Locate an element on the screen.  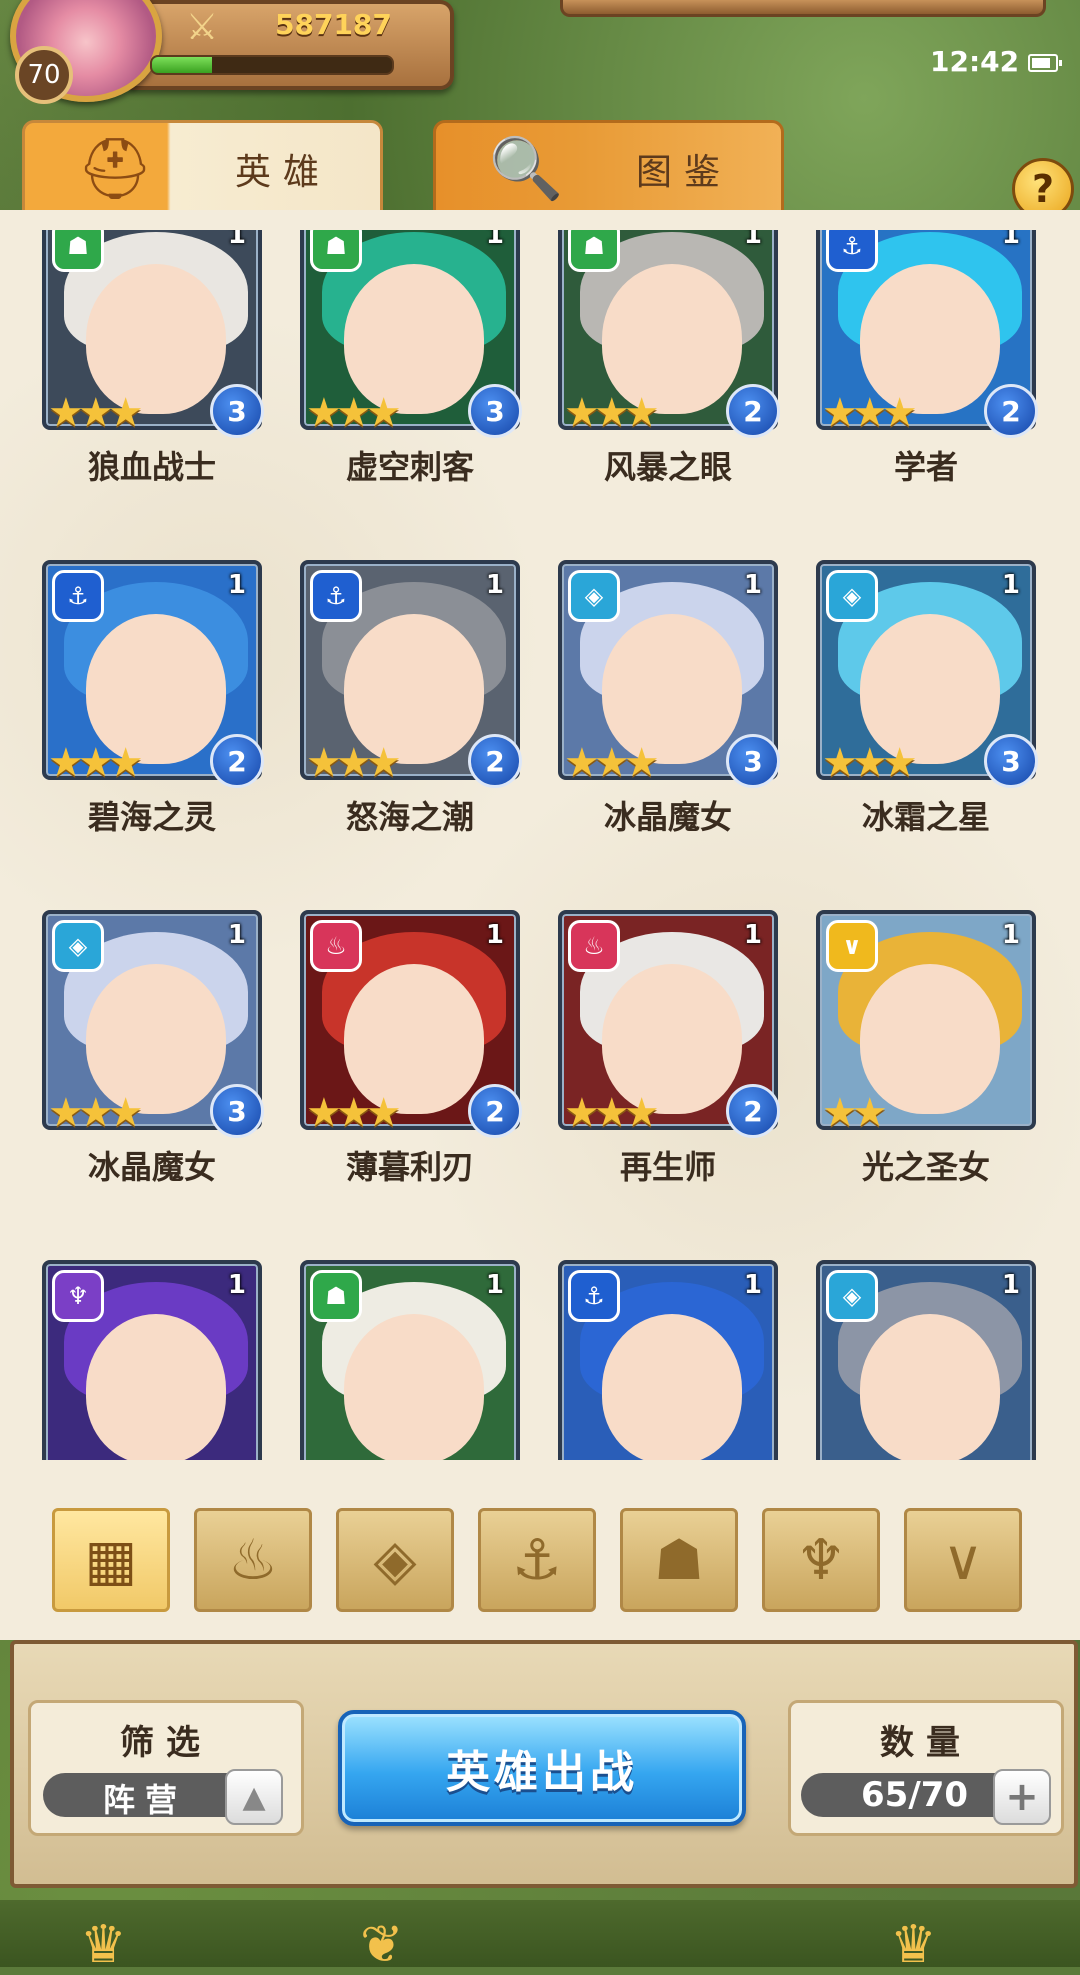
expand-capacity-plus-button: + is located at coordinates (1022, 1797).